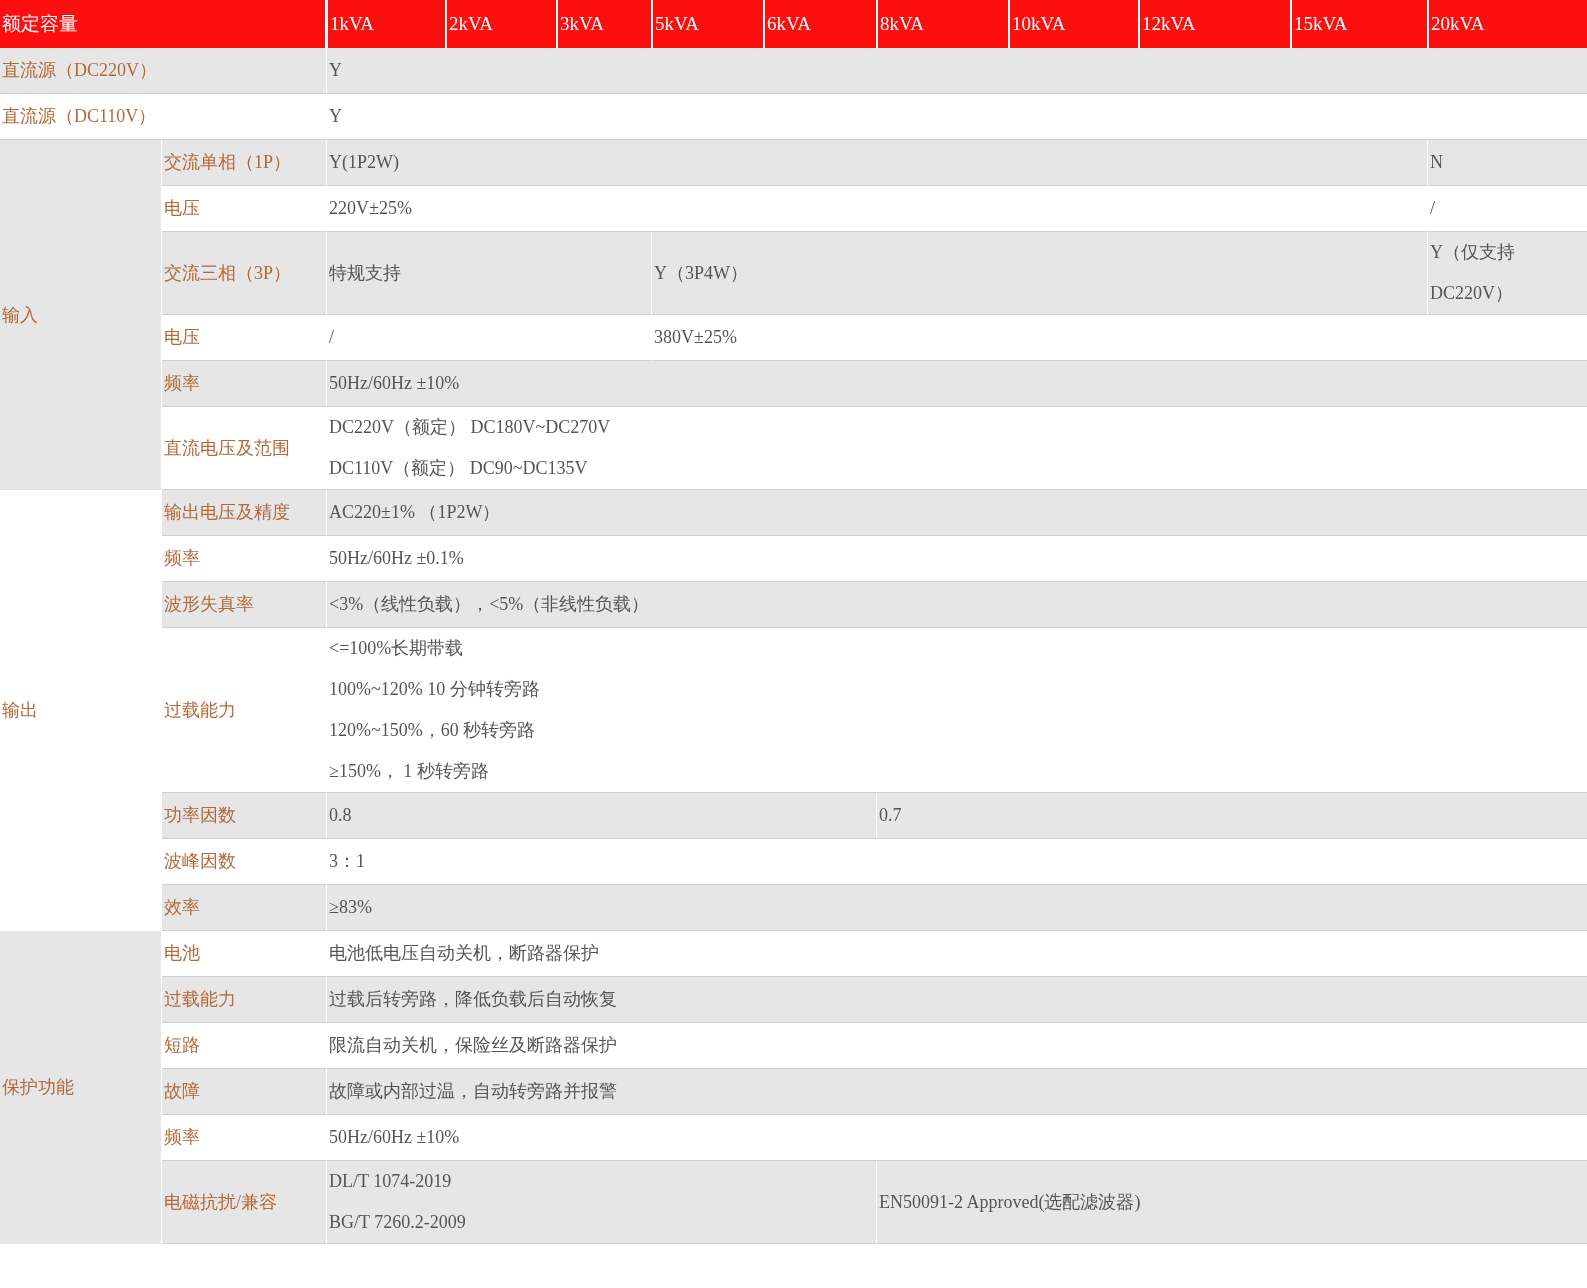 Image resolution: width=1587 pixels, height=1288 pixels. What do you see at coordinates (385, 24) in the screenshot?
I see `header-cell: 1kVA` at bounding box center [385, 24].